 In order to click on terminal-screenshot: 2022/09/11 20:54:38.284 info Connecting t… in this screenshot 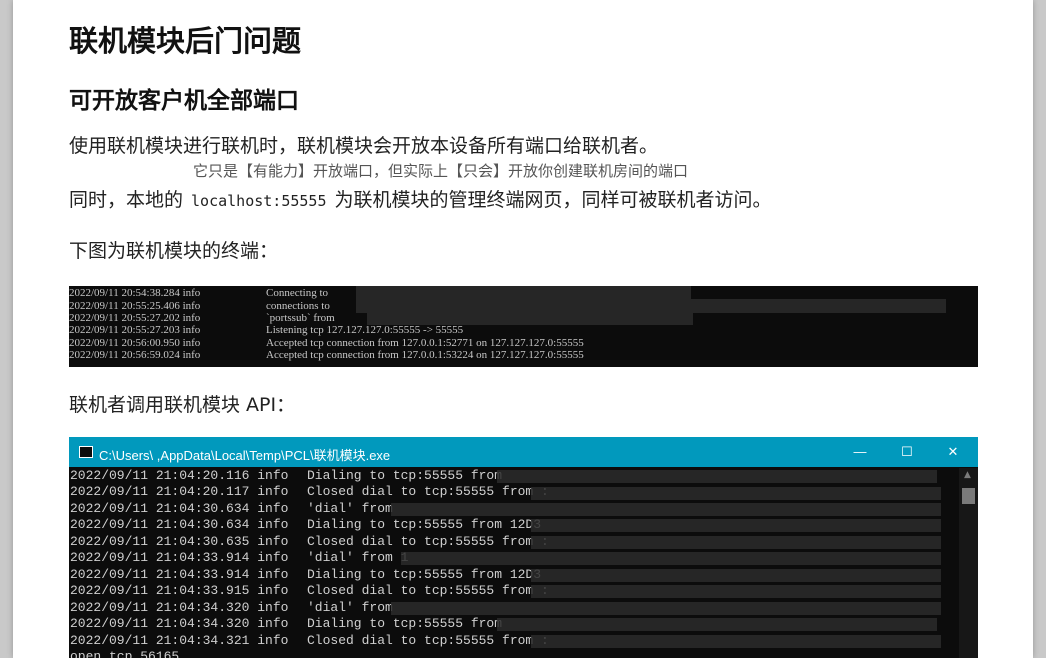, I will do `click(523, 326)`.